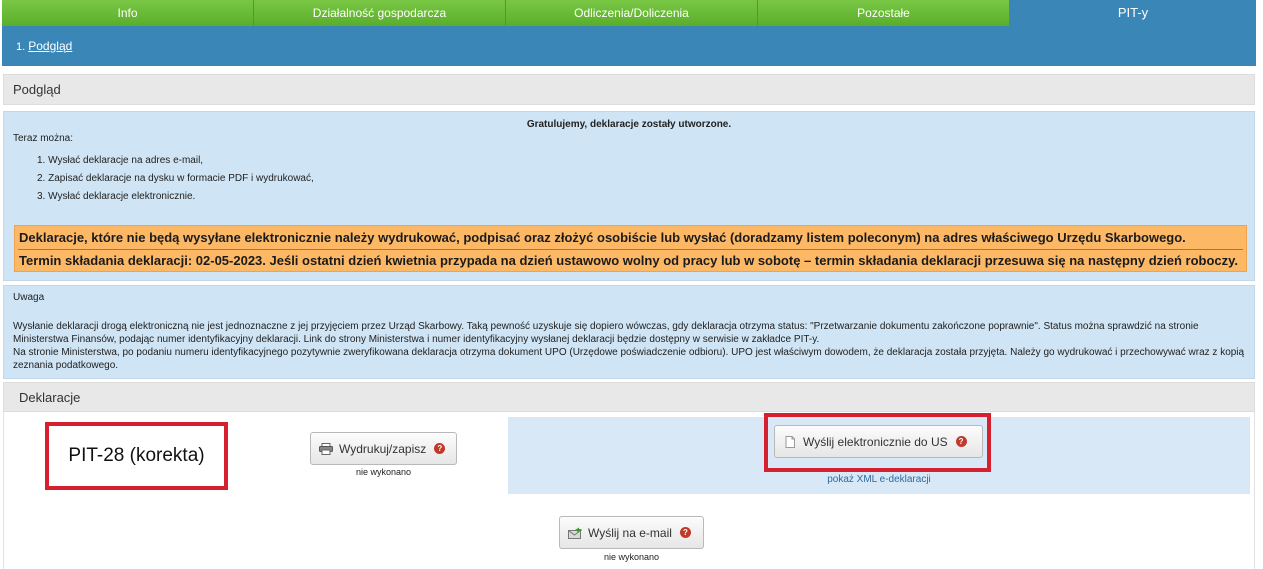 Image resolution: width=1263 pixels, height=569 pixels. Describe the element at coordinates (116, 196) in the screenshot. I see `list-item: 3. Wysłać deklaracje elektronicznie.` at that location.